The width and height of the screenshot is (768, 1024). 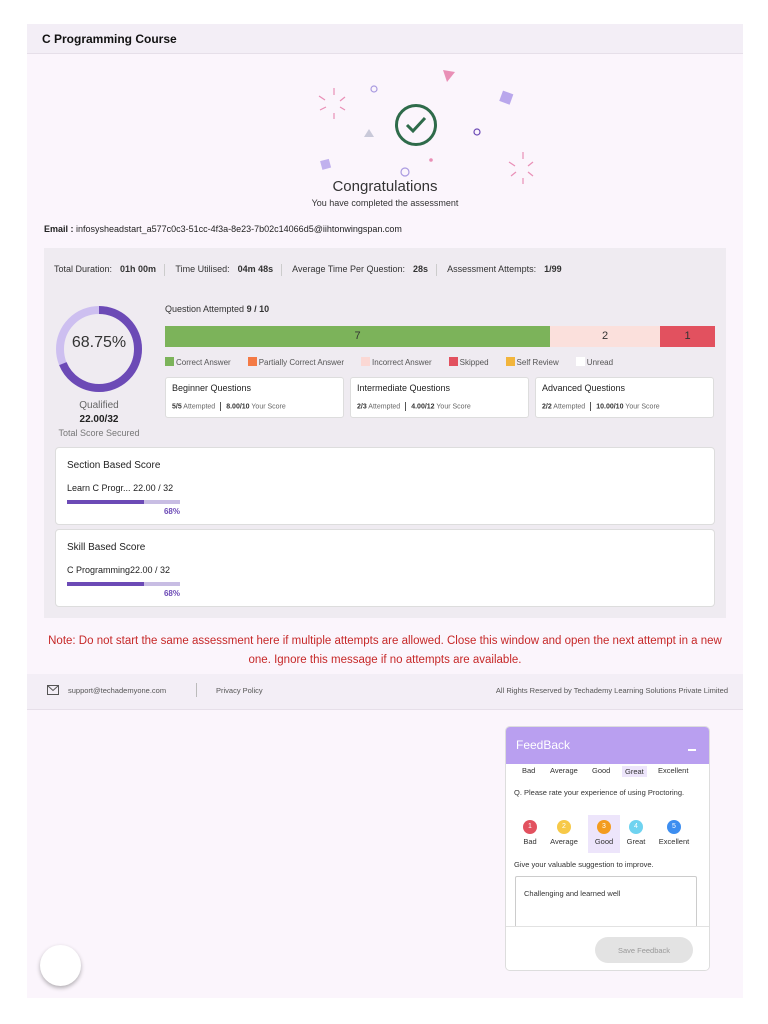 What do you see at coordinates (537, 362) in the screenshot?
I see `legend-label: Self Review` at bounding box center [537, 362].